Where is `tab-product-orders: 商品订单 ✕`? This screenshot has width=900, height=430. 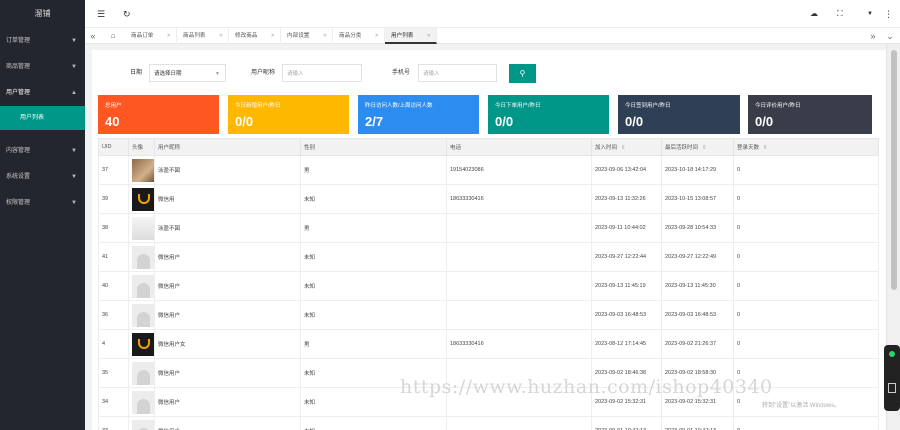 tab-product-orders: 商品订单 ✕ is located at coordinates (151, 36).